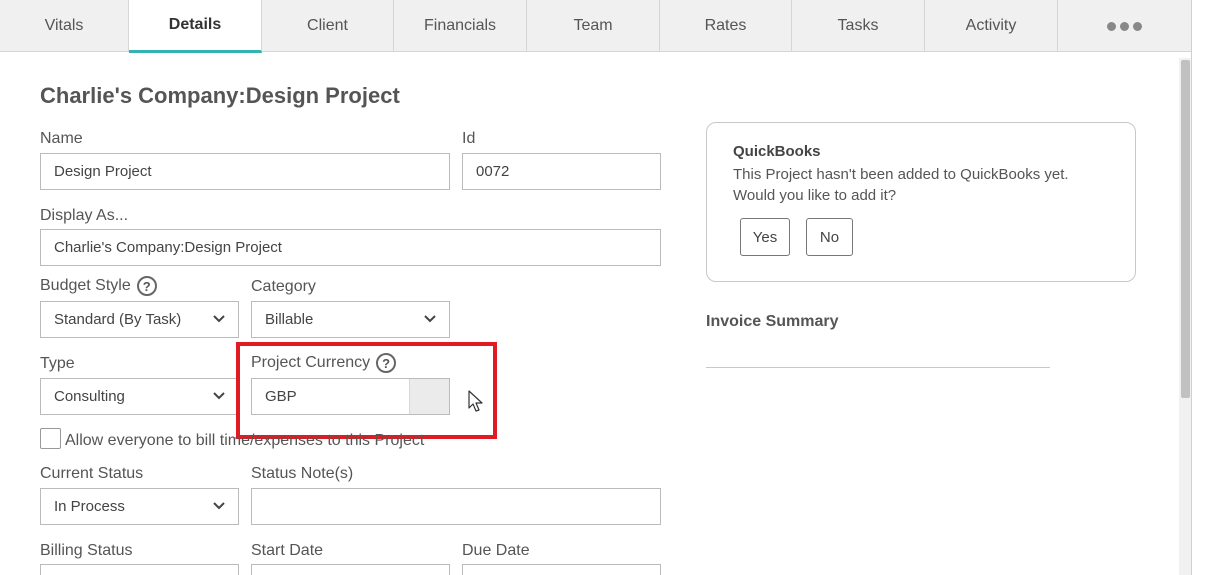 The height and width of the screenshot is (575, 1210). I want to click on quickbooks-no-button: No, so click(829, 237).